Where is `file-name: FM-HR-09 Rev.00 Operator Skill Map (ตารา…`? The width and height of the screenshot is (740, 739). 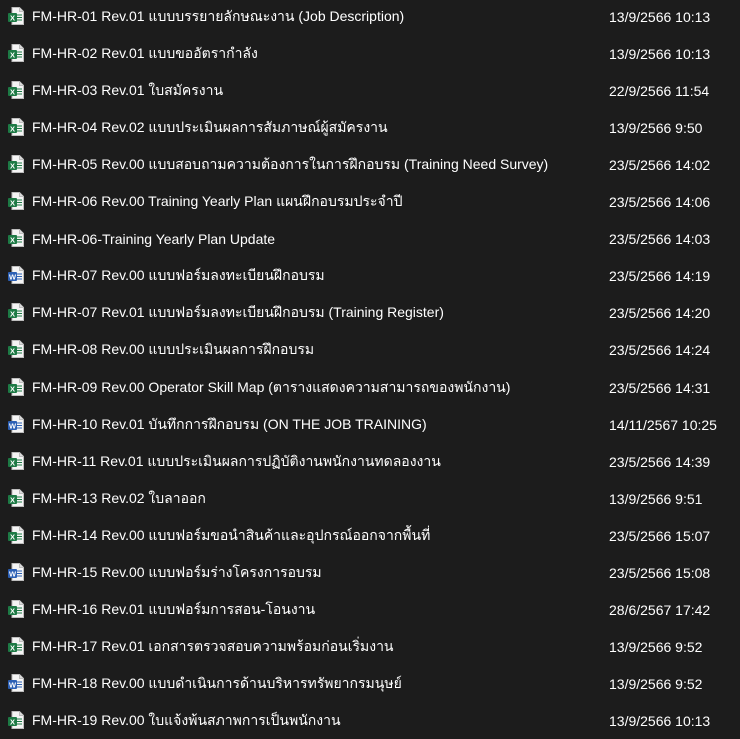
file-name: FM-HR-09 Rev.00 Operator Skill Map (ตารา… is located at coordinates (271, 386).